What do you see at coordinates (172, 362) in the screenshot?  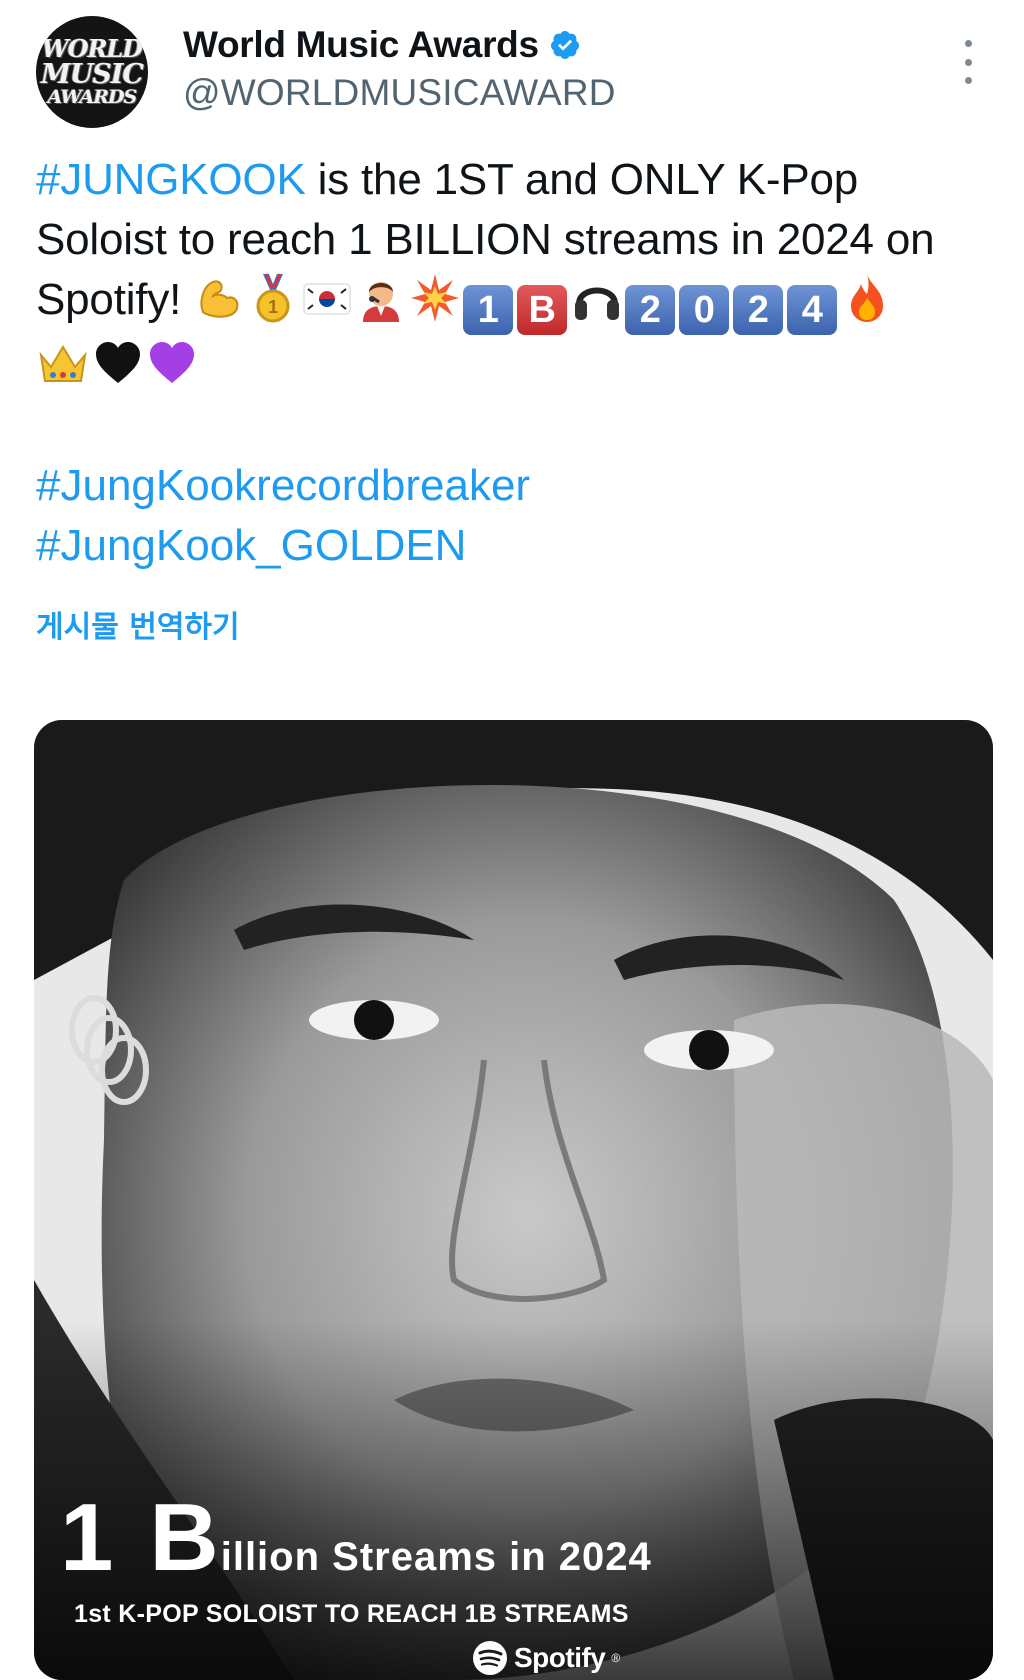 I see `purple-heart-icon` at bounding box center [172, 362].